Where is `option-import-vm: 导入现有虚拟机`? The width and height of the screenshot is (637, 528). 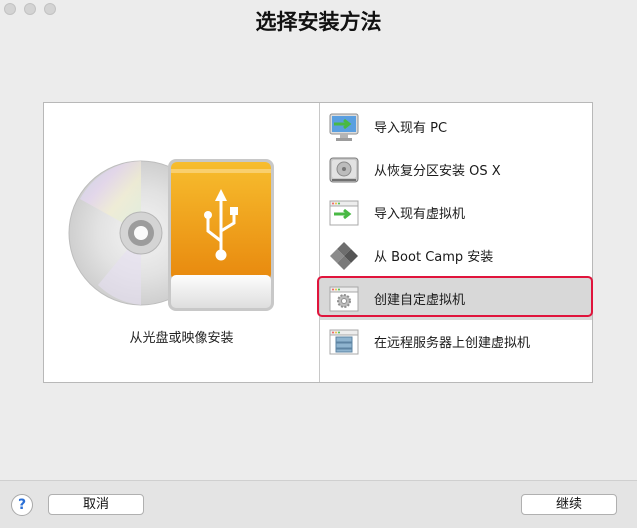
option-import-vm: 导入现有虚拟机 is located at coordinates (456, 212).